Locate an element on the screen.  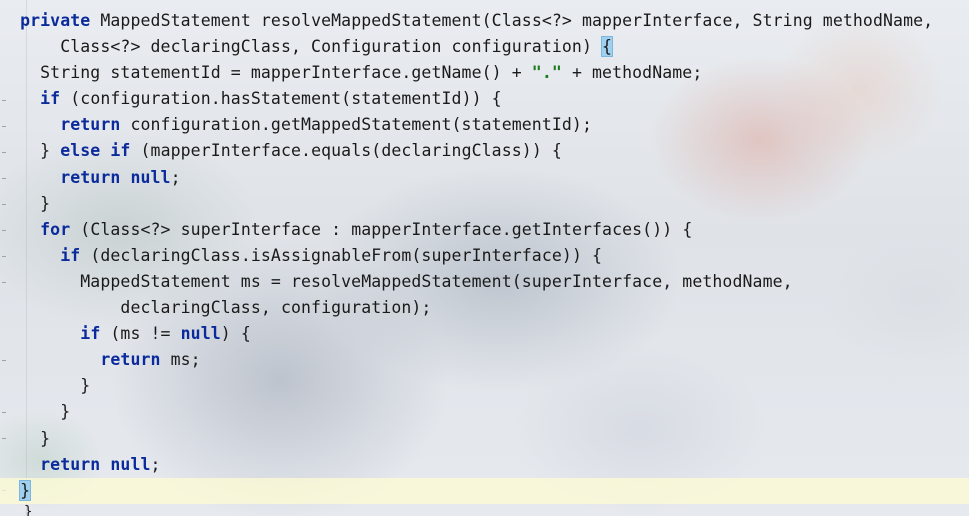
code-token: declaringClass, configuration); is located at coordinates (216, 308).